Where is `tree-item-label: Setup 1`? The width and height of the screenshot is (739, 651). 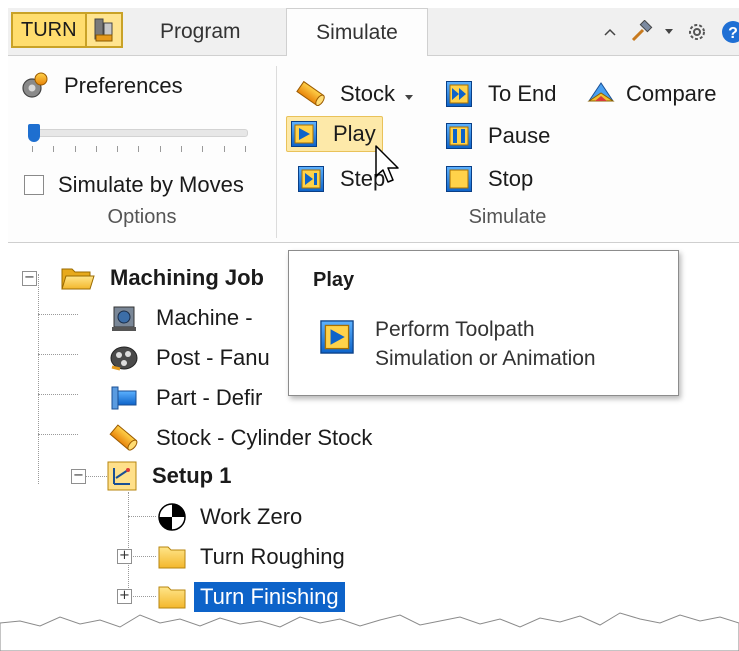
tree-item-label: Setup 1 is located at coordinates (192, 475).